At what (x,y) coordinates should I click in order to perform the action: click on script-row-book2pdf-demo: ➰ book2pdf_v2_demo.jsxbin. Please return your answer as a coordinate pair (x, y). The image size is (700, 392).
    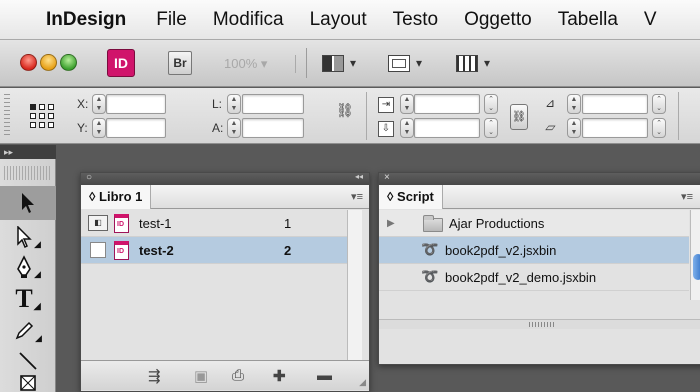
    Looking at the image, I should click on (534, 277).